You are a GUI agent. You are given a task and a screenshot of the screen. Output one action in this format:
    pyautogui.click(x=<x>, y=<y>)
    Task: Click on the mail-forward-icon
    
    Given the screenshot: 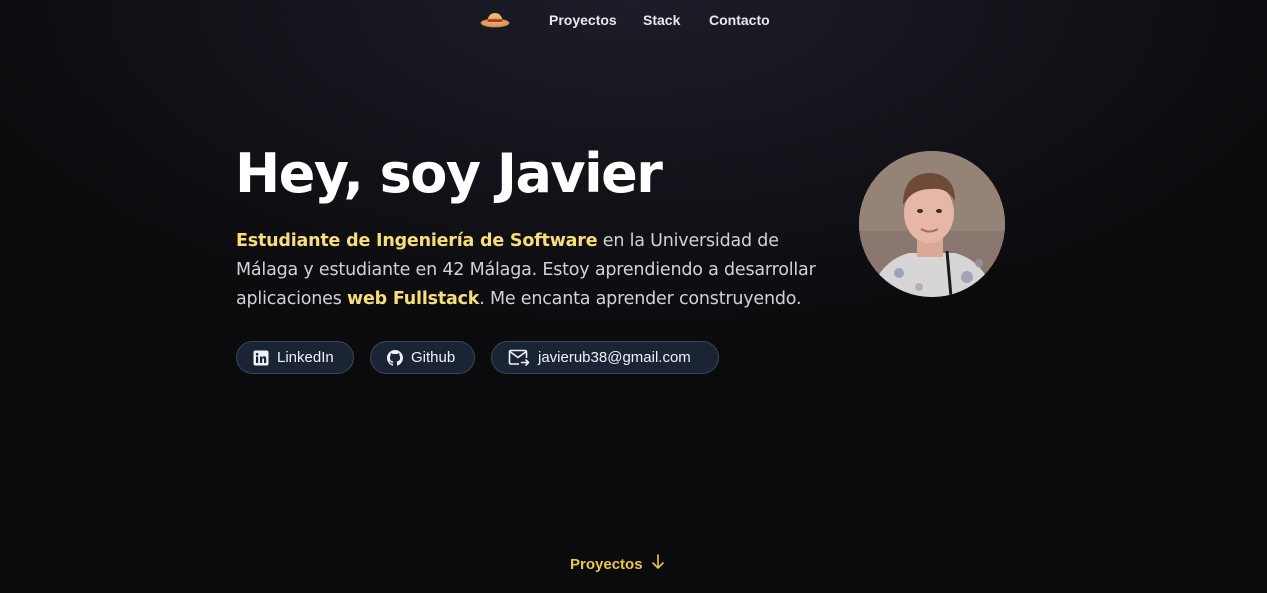 What is the action you would take?
    pyautogui.click(x=519, y=358)
    